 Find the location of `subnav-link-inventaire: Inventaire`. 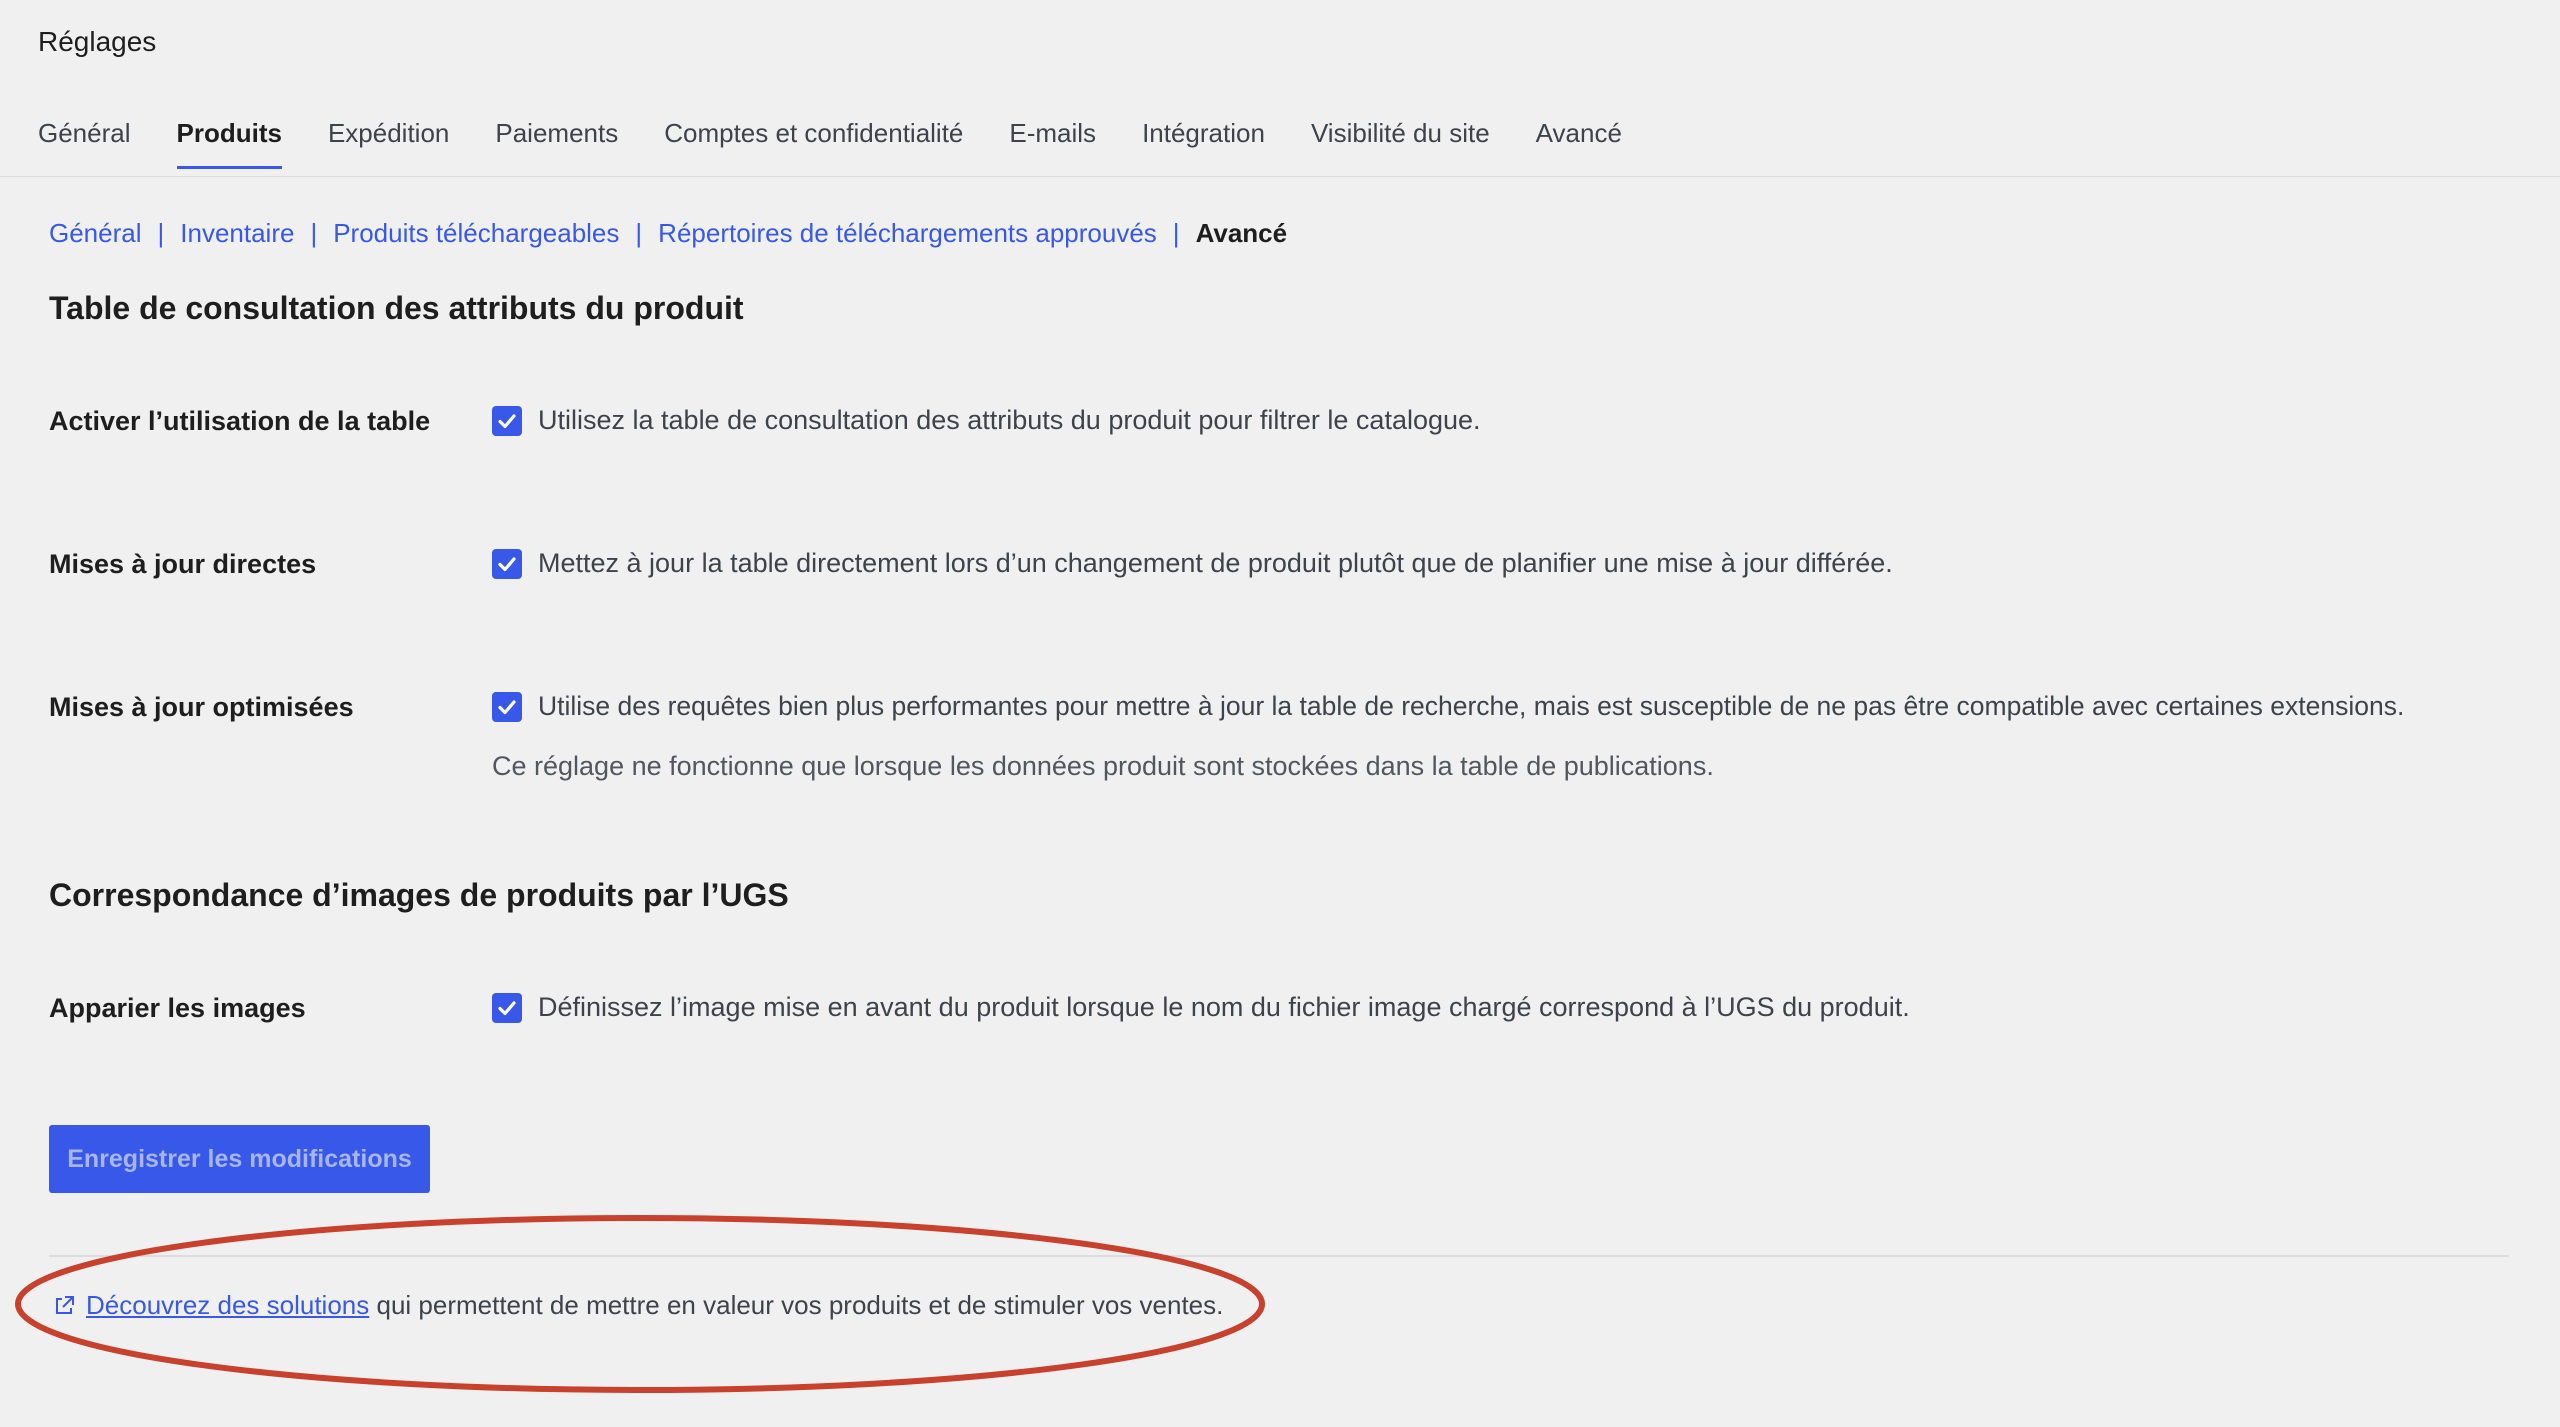

subnav-link-inventaire: Inventaire is located at coordinates (237, 233).